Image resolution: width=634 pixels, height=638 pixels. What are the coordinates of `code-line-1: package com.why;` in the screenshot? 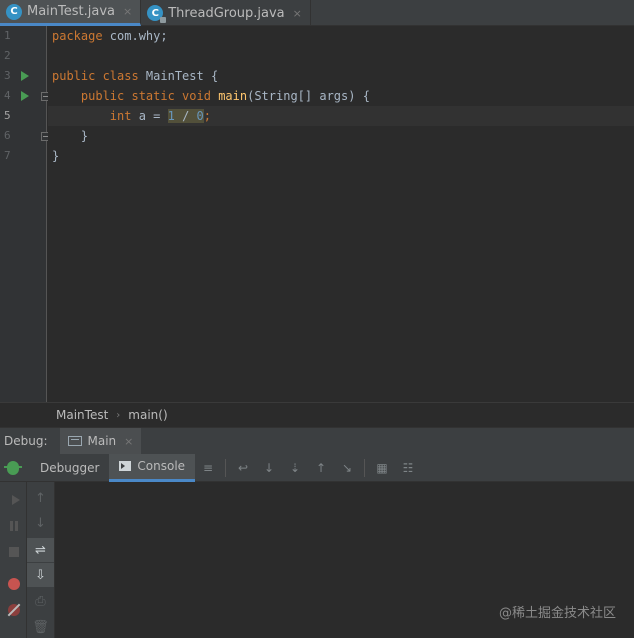 It's located at (110, 36).